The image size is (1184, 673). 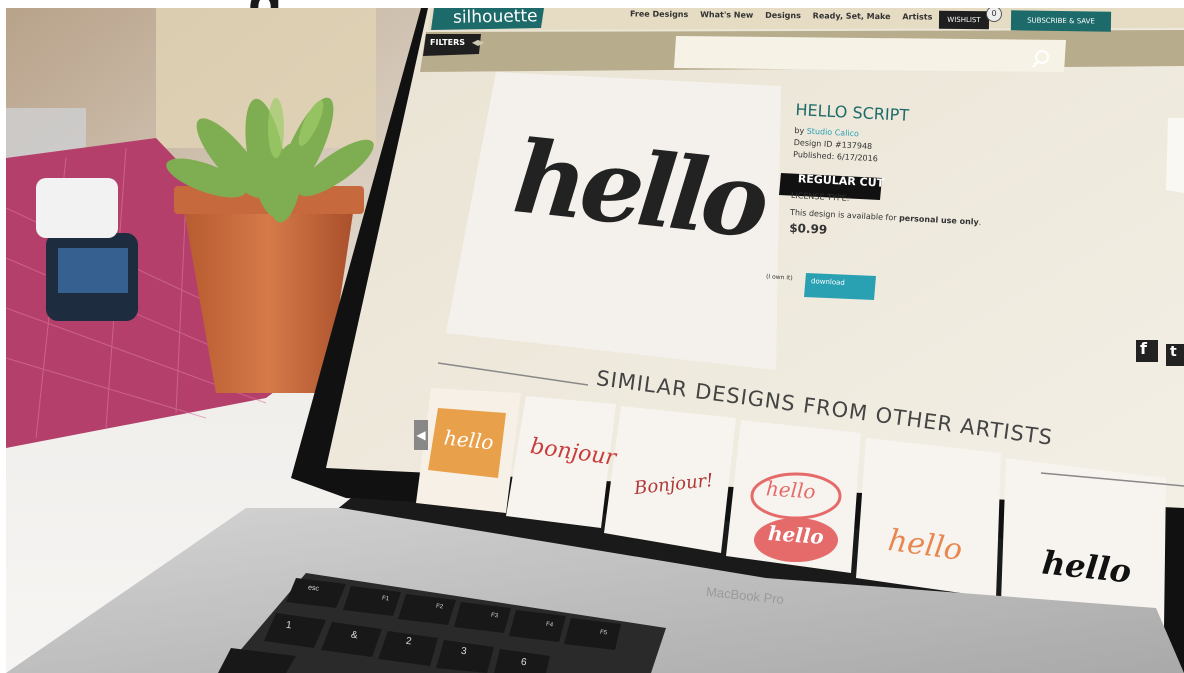 I want to click on key-f1: F1, so click(x=385, y=599).